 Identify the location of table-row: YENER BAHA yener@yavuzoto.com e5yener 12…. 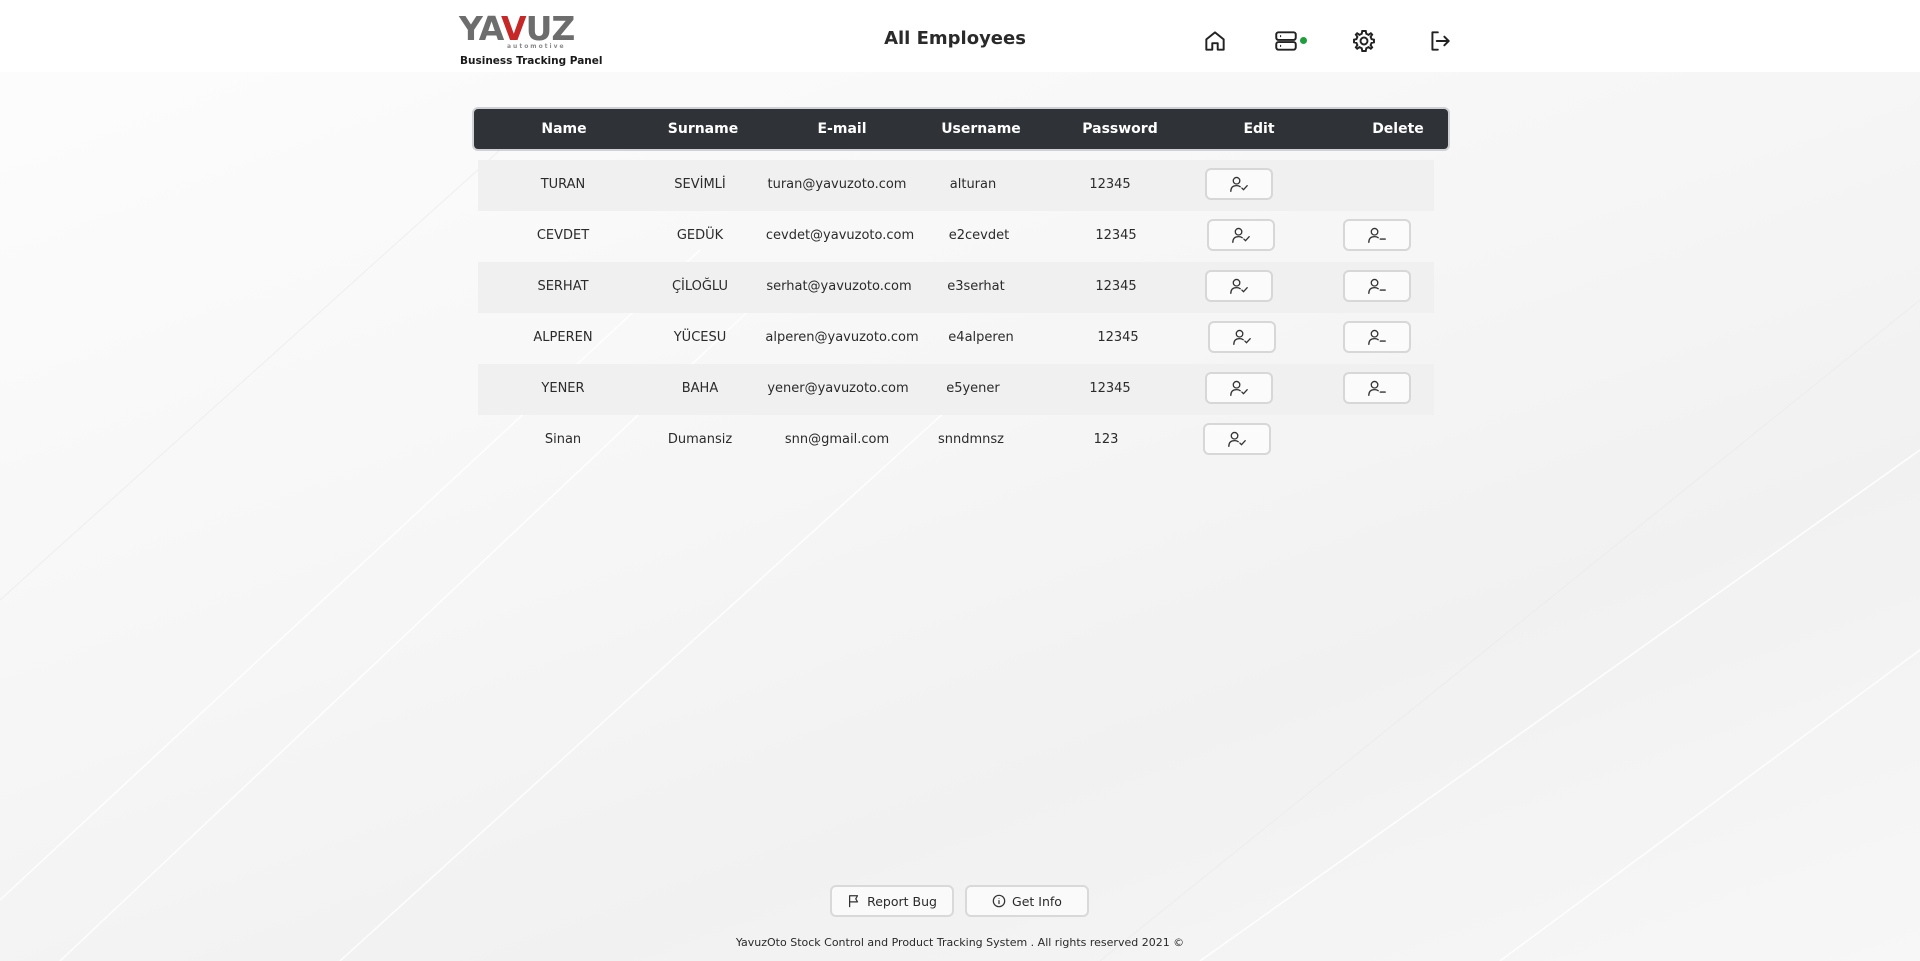
(956, 389).